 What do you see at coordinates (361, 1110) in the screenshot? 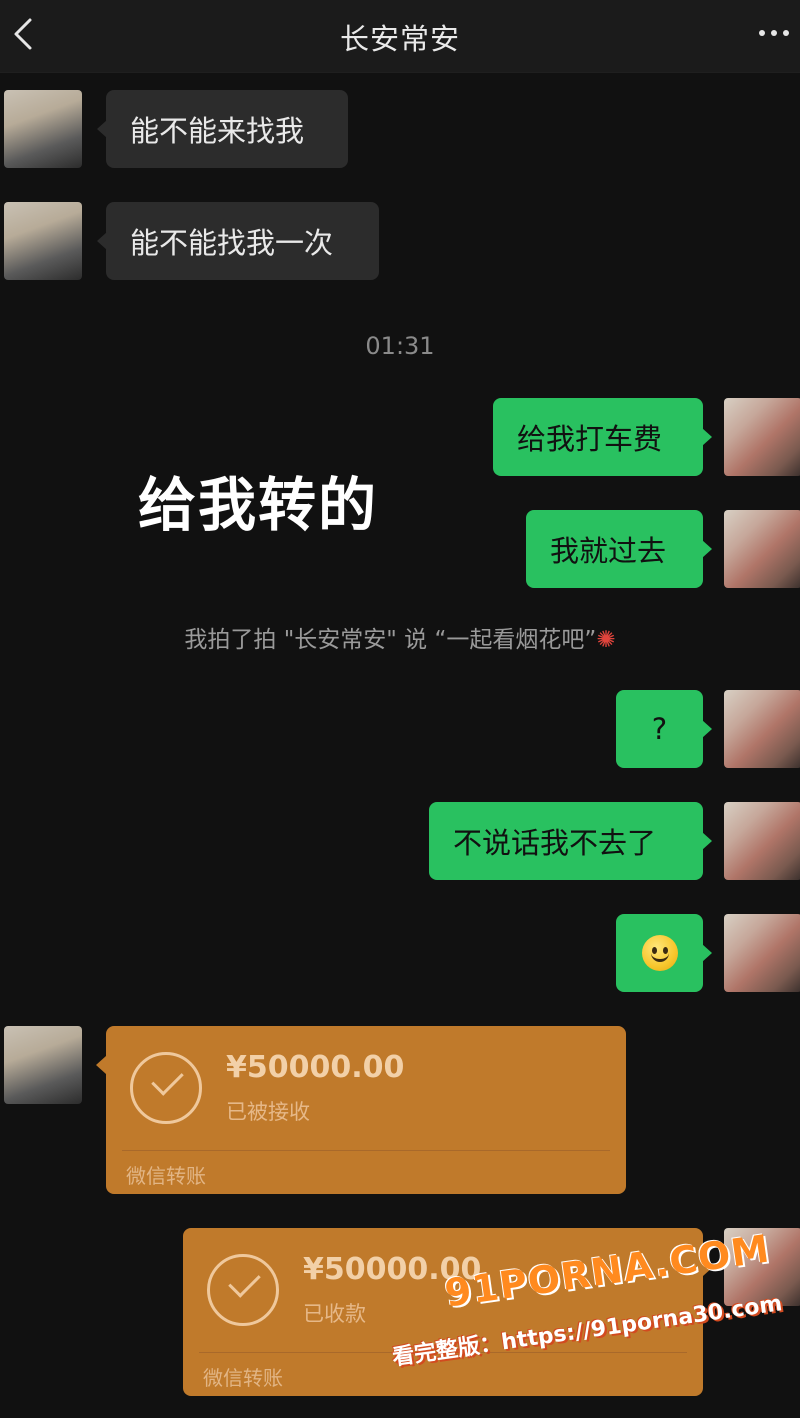
I see `transfer-card-received: ¥50000.00 已被接收 微信转账` at bounding box center [361, 1110].